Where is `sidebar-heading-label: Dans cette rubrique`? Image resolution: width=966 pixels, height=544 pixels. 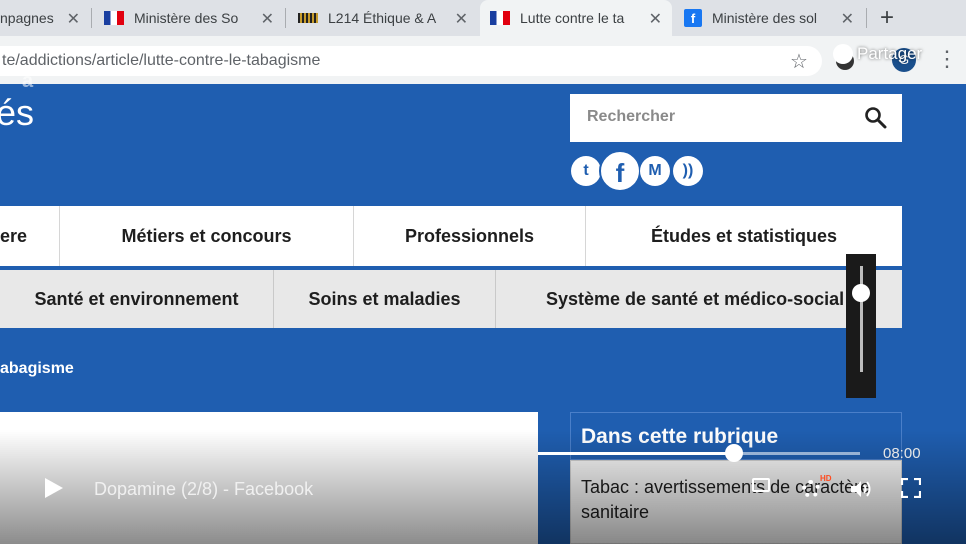
sidebar-heading-label: Dans cette rubrique is located at coordinates (680, 436).